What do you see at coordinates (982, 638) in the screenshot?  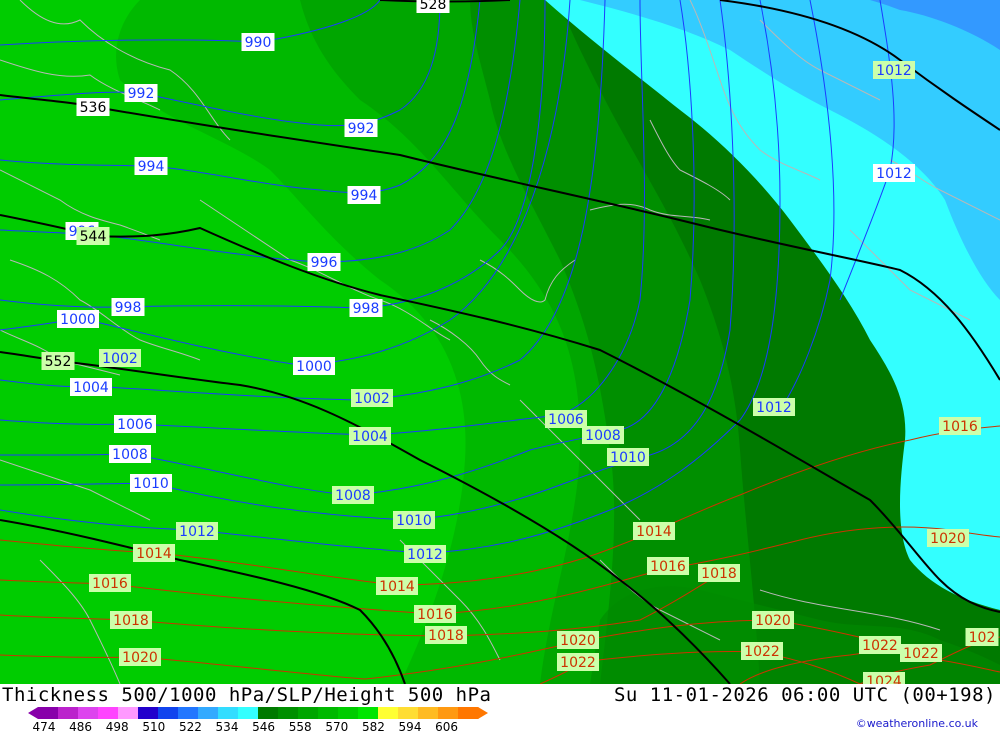 I see `svg-text: 102` at bounding box center [982, 638].